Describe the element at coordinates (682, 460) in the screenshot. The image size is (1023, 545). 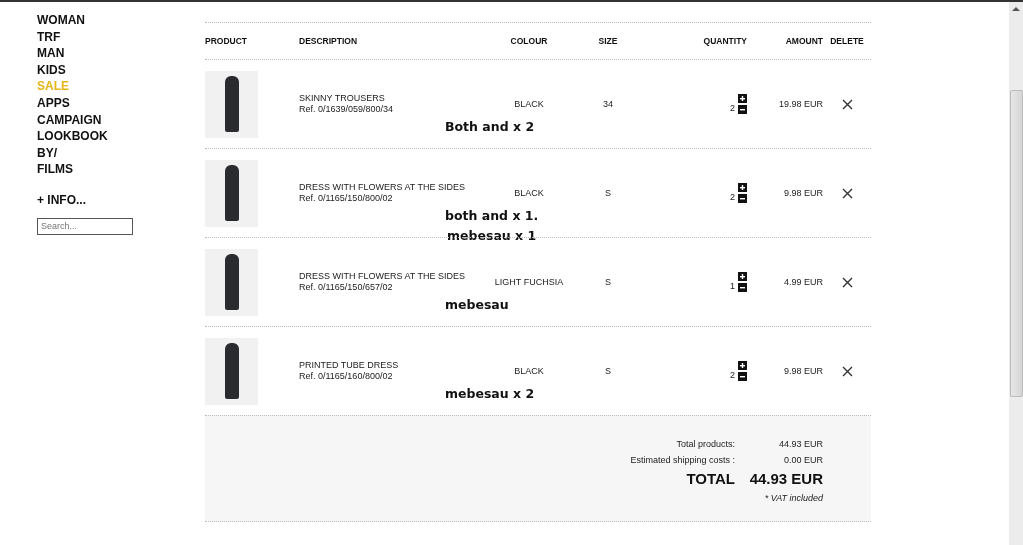
I see `summary-label: Estimated shipping costs :` at that location.